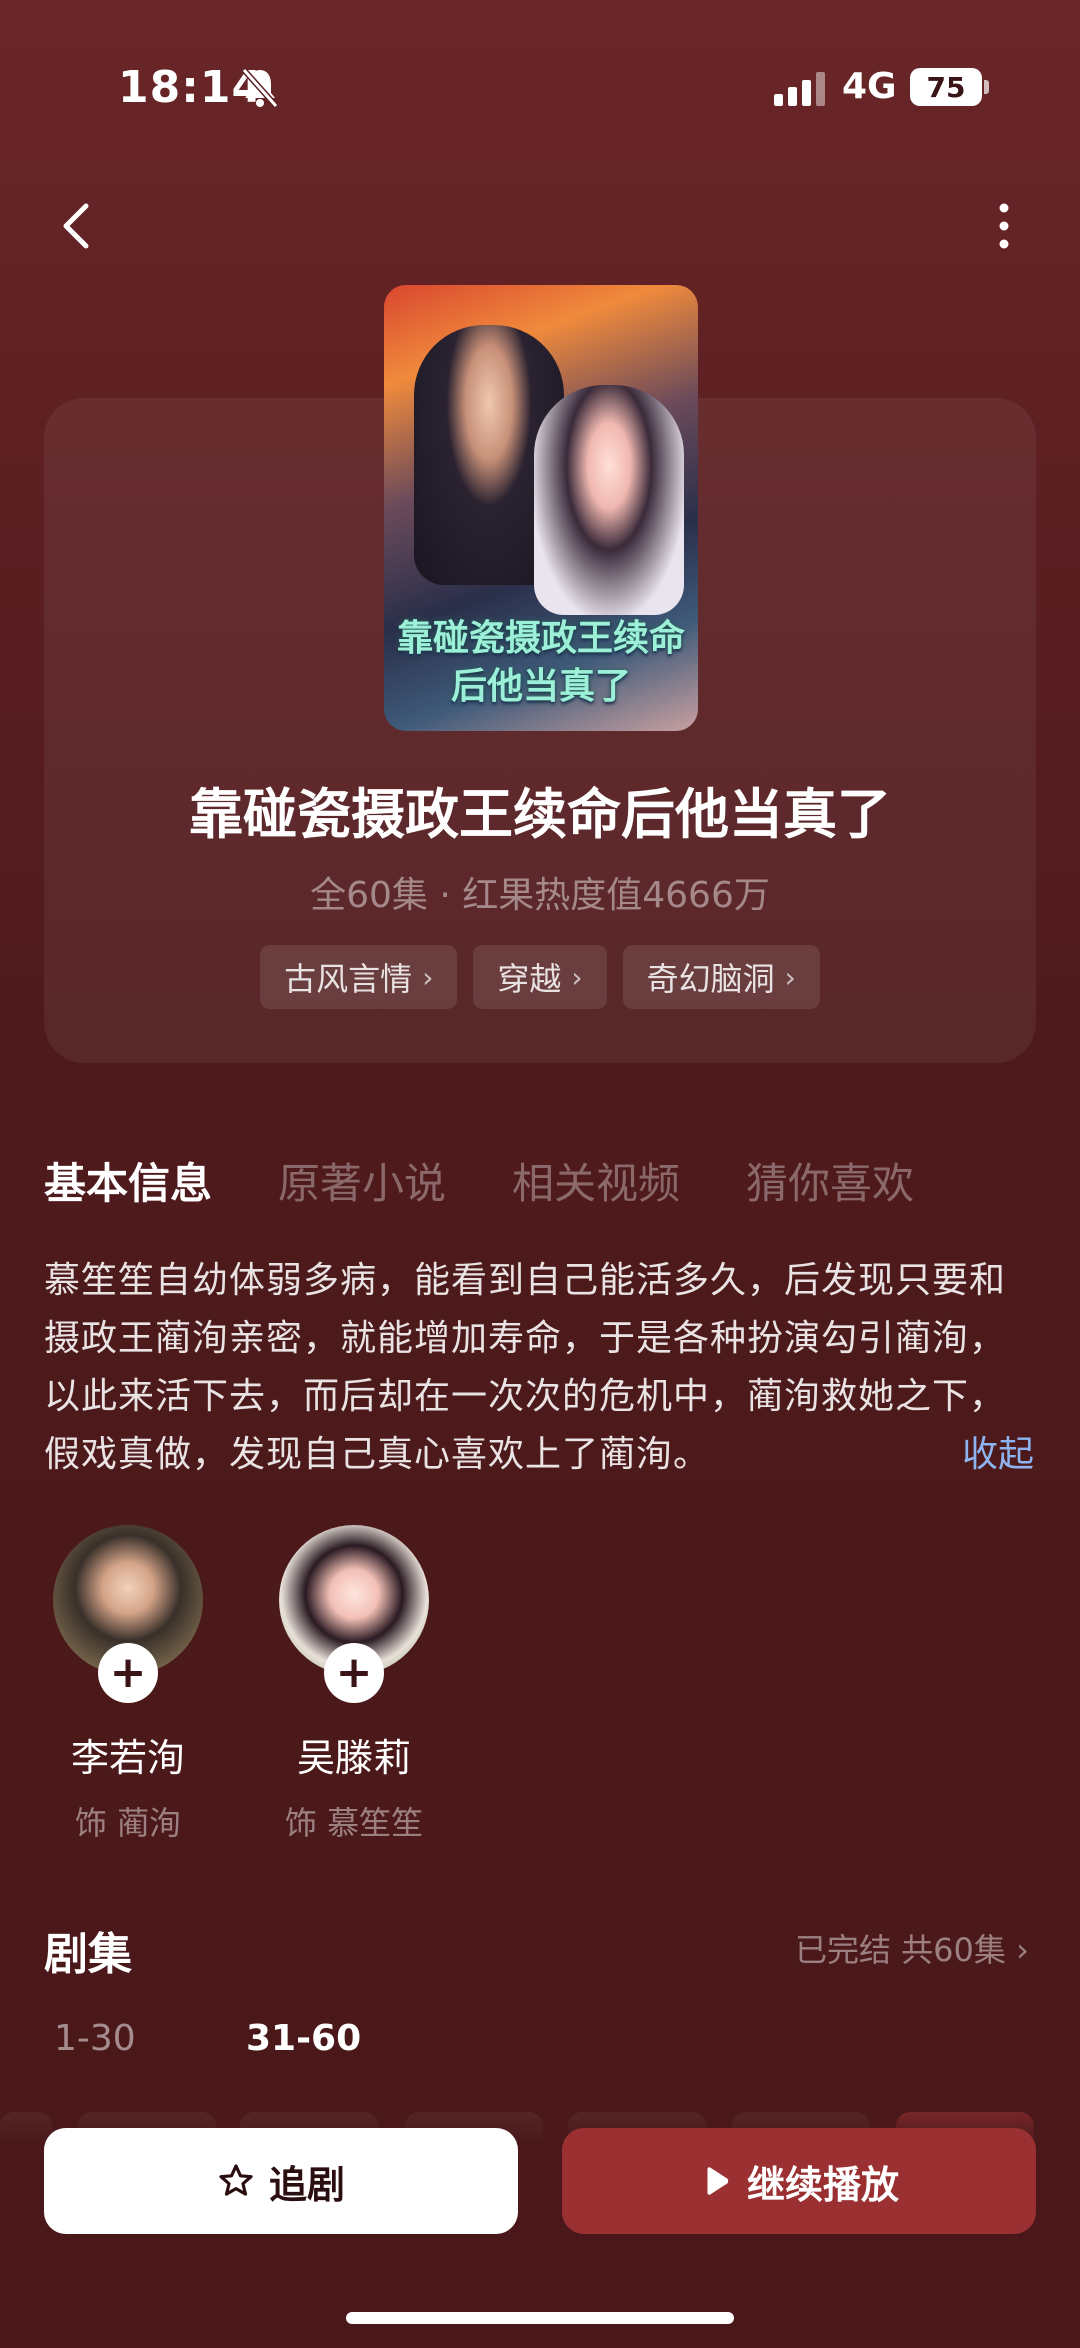 This screenshot has width=1080, height=2348. What do you see at coordinates (869, 86) in the screenshot?
I see `network-label: 4G` at bounding box center [869, 86].